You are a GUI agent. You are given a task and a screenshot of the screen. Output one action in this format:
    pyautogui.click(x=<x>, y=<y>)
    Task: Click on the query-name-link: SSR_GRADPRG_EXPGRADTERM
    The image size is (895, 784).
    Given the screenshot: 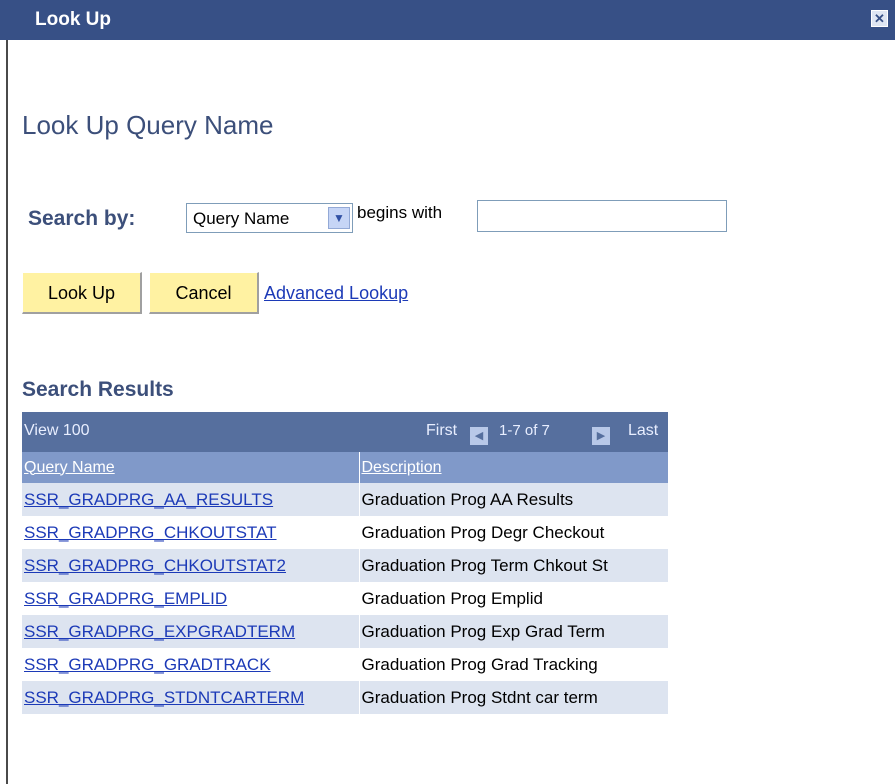 What is the action you would take?
    pyautogui.click(x=159, y=631)
    